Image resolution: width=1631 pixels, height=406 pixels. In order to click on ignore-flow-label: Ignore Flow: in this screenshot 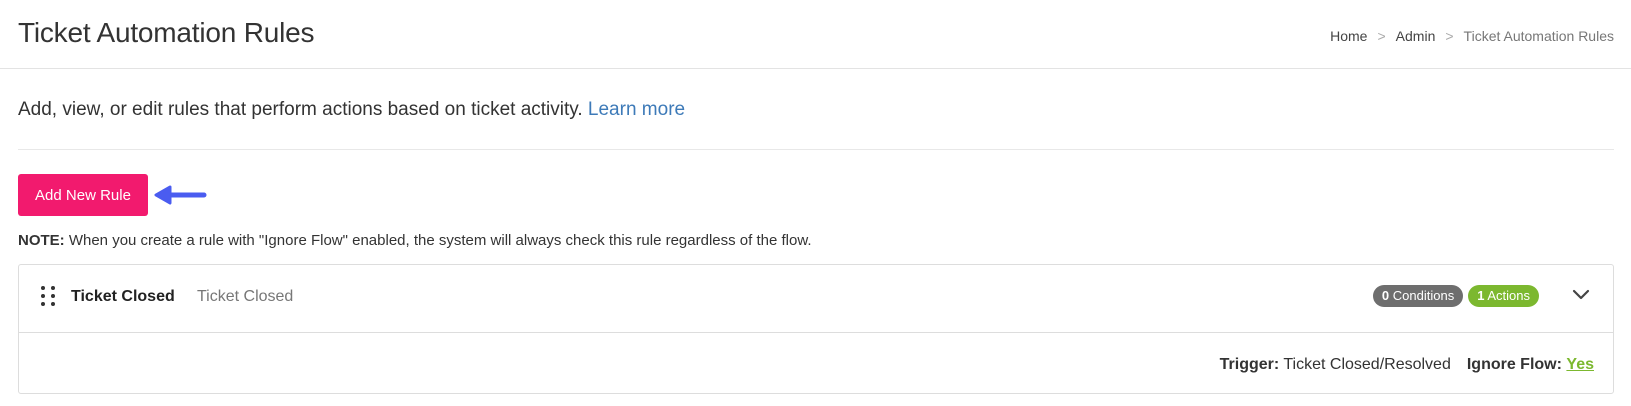, I will do `click(1514, 364)`.